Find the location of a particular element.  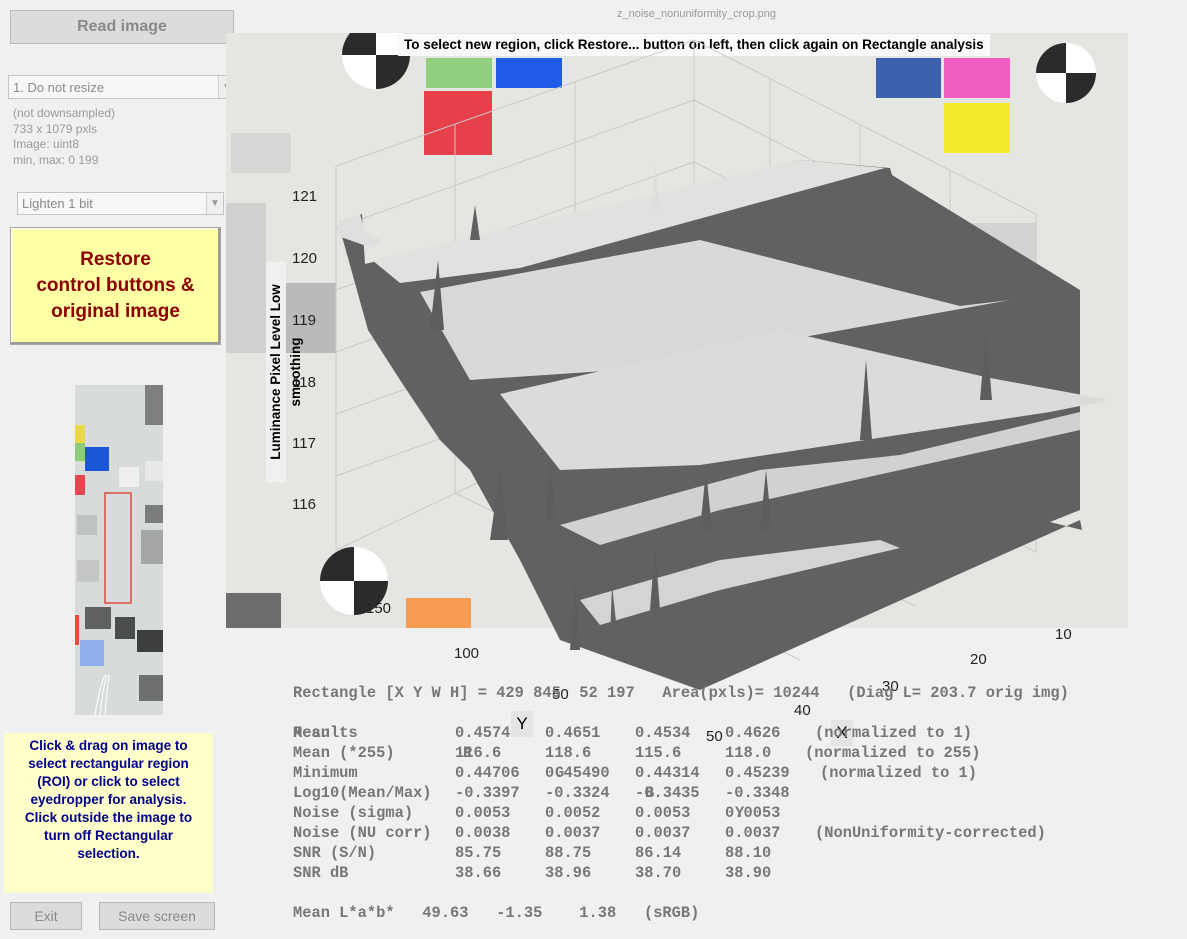

results-row-value: 0.4574 is located at coordinates (483, 733).